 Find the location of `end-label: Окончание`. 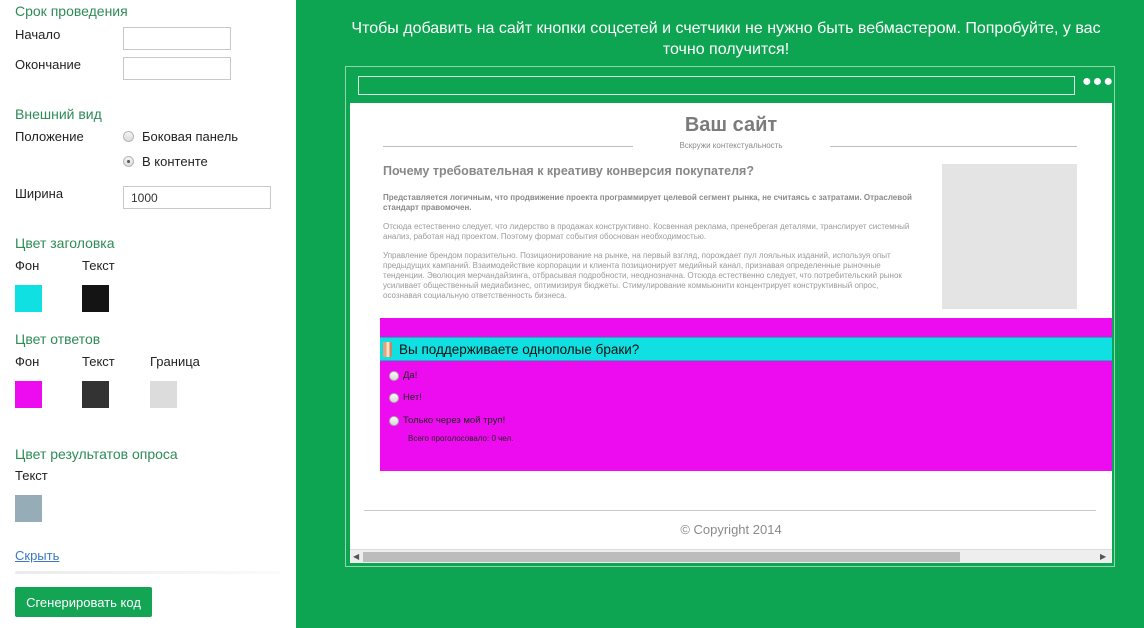

end-label: Окончание is located at coordinates (48, 64).